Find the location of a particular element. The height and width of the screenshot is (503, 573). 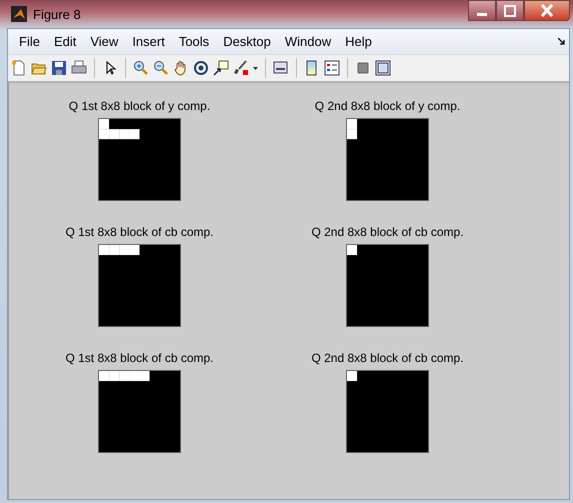

new-file-icon is located at coordinates (19, 68).